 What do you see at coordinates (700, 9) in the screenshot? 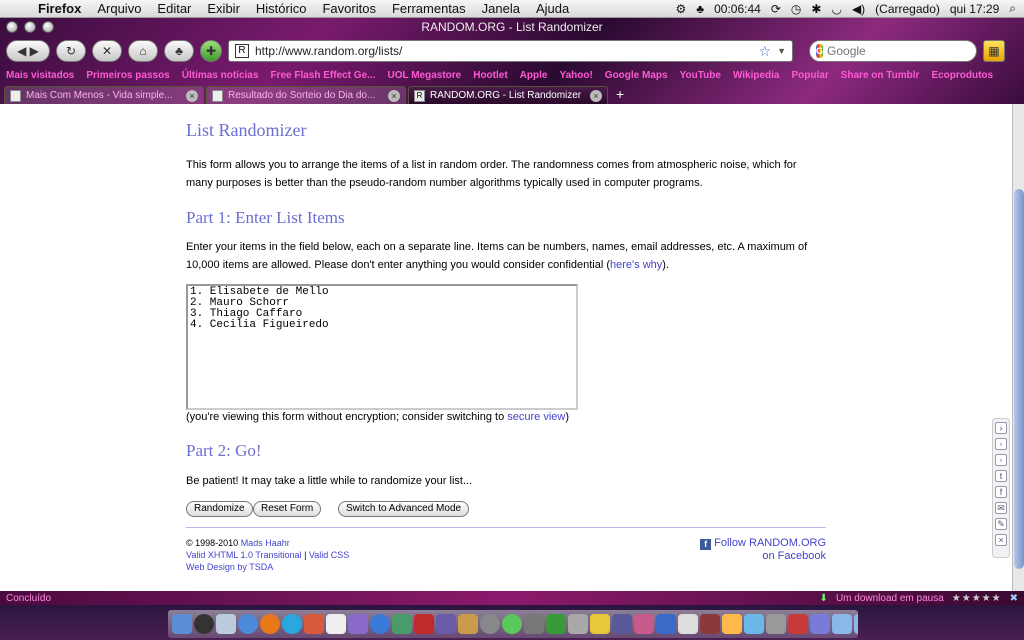
I see `evernote-icon: ♣` at bounding box center [700, 9].